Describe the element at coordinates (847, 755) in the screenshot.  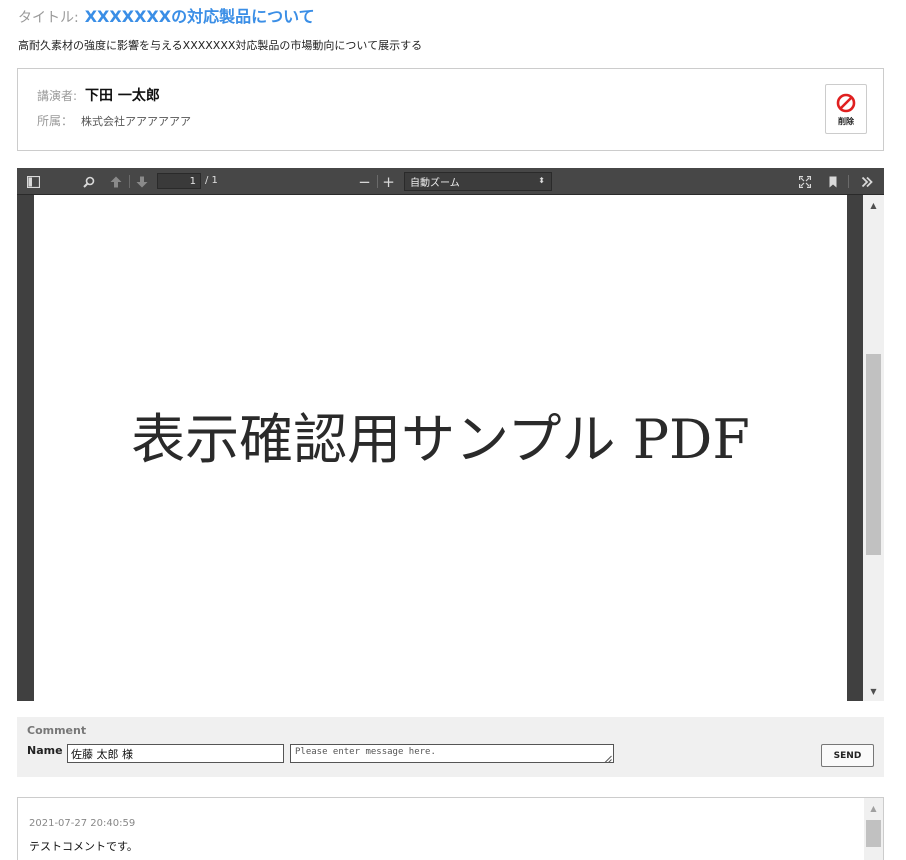
I see `send-button: SEND` at that location.